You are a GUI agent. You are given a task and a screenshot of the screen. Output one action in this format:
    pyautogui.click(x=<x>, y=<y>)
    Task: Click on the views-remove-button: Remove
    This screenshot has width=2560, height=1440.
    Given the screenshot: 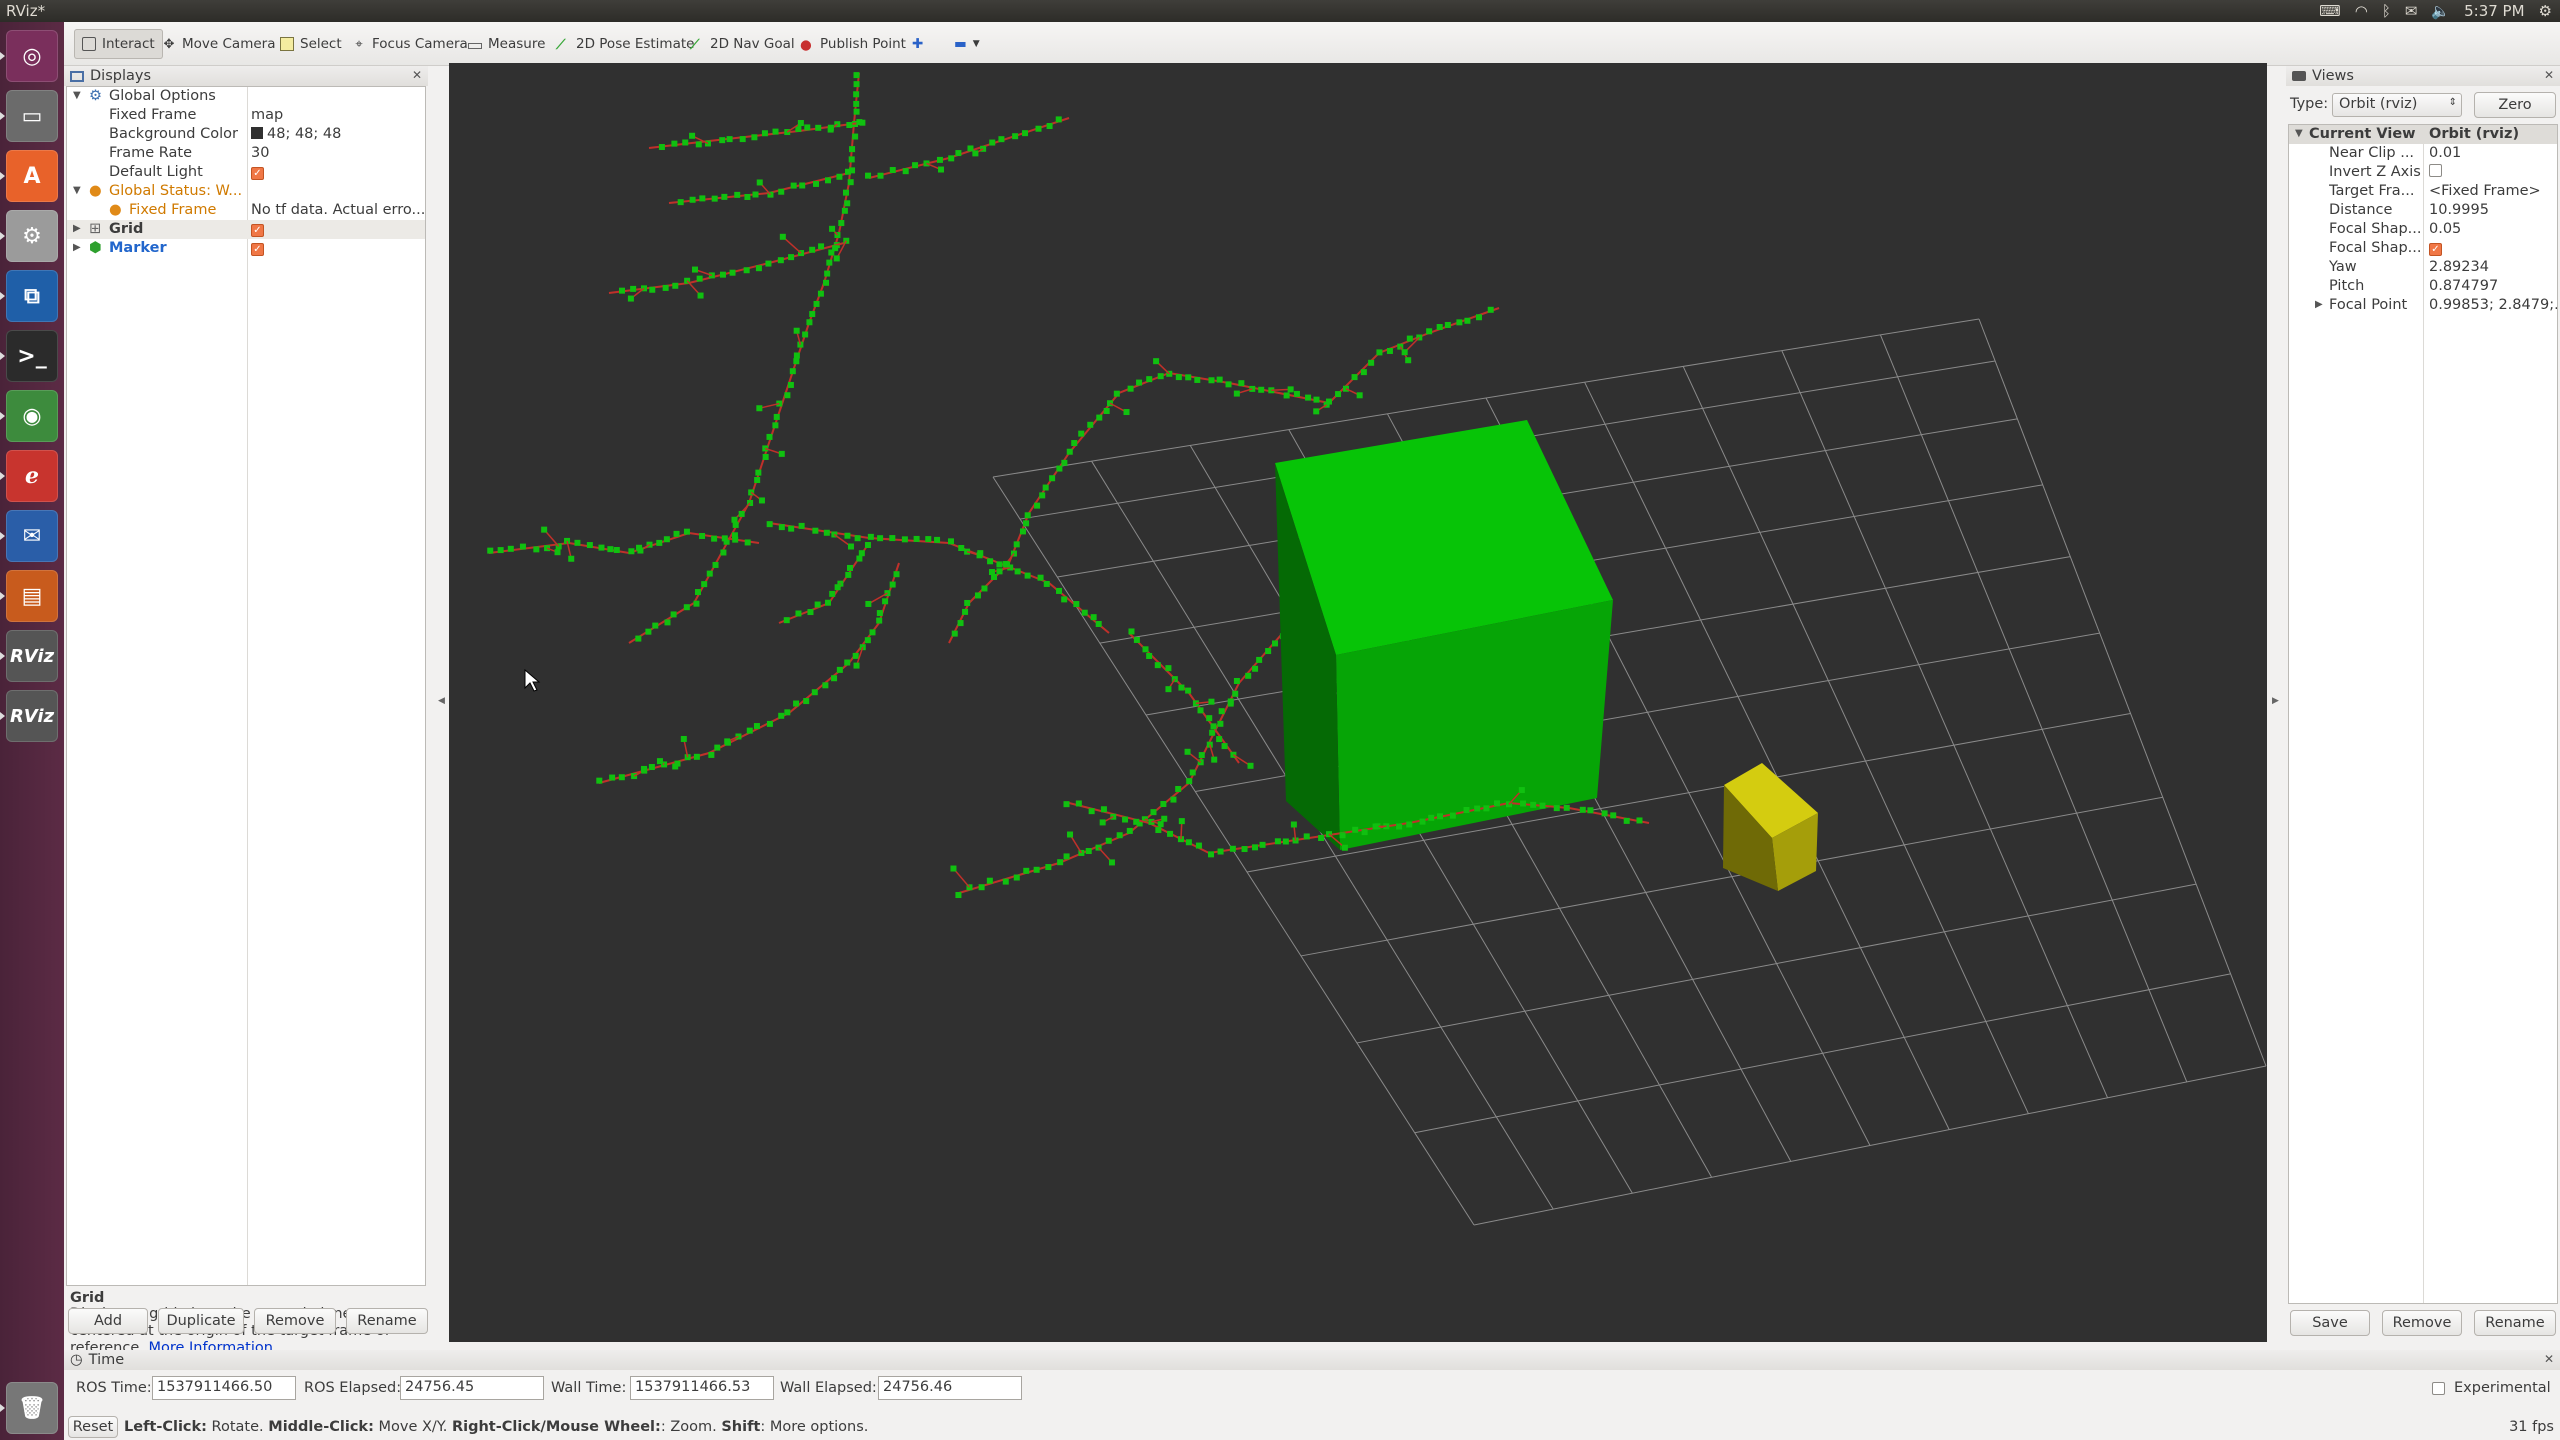 What is the action you would take?
    pyautogui.click(x=2422, y=1323)
    